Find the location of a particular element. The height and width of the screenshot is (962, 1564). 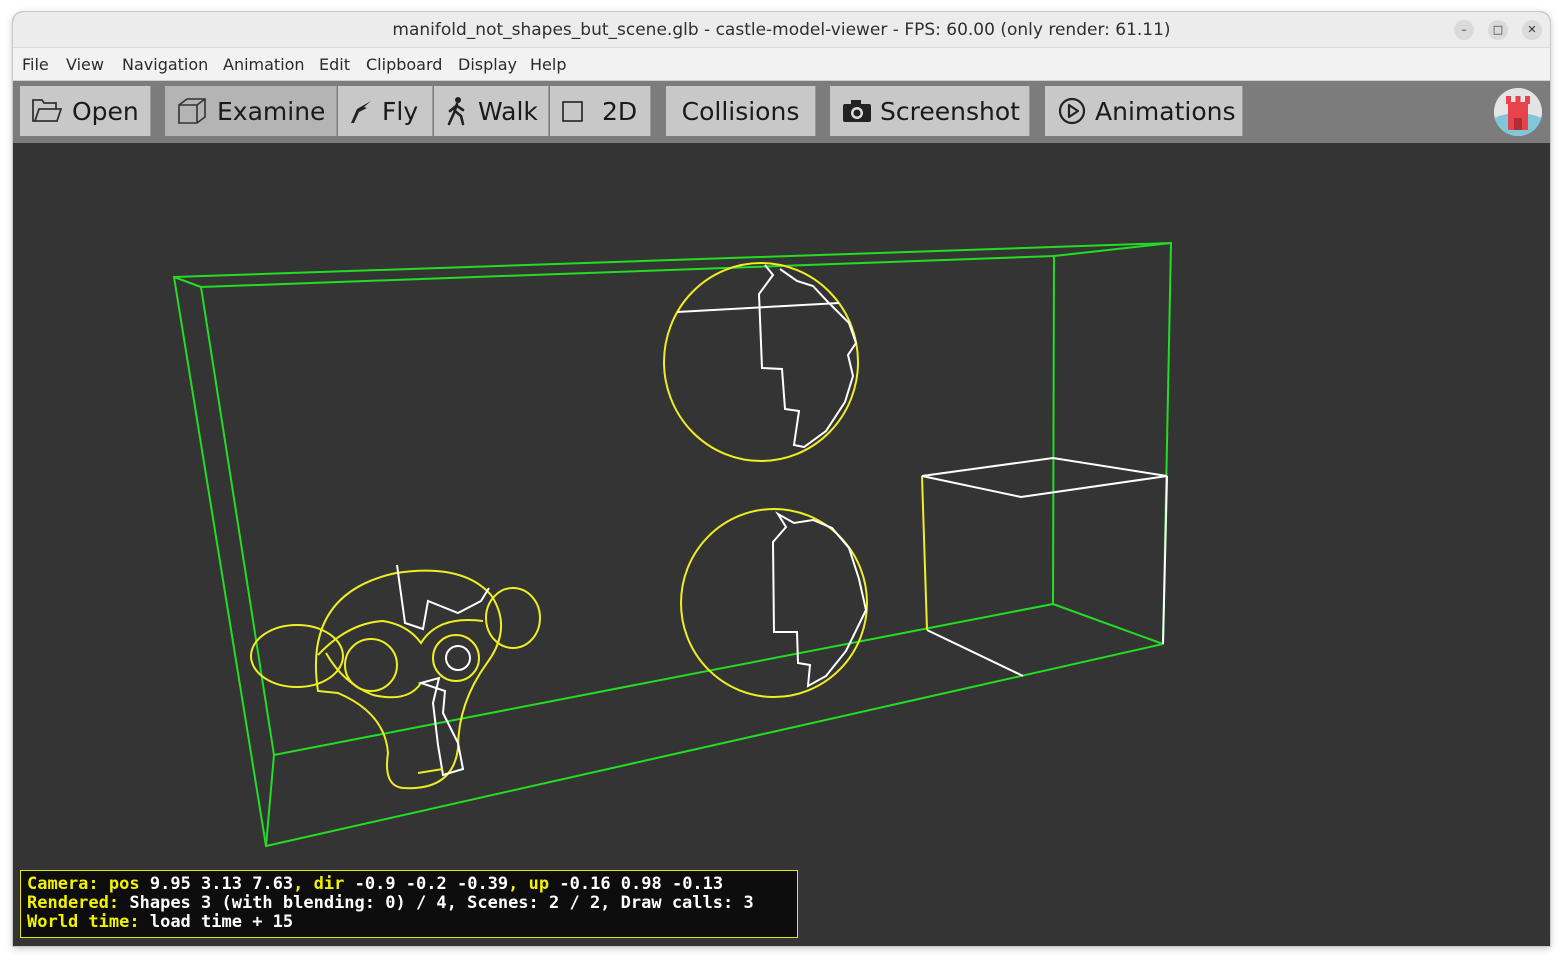

fly-label: Fly is located at coordinates (400, 111).